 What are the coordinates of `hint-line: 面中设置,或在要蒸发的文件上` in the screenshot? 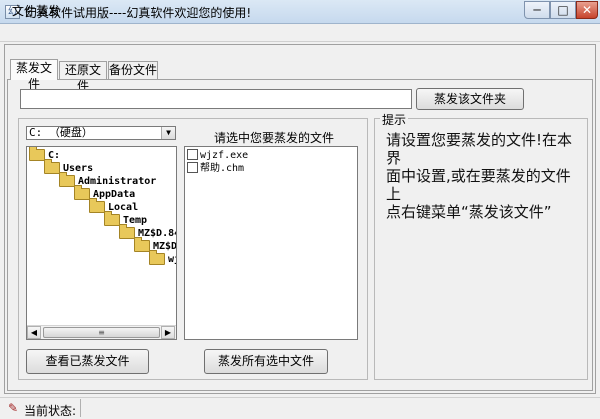 It's located at (478, 185).